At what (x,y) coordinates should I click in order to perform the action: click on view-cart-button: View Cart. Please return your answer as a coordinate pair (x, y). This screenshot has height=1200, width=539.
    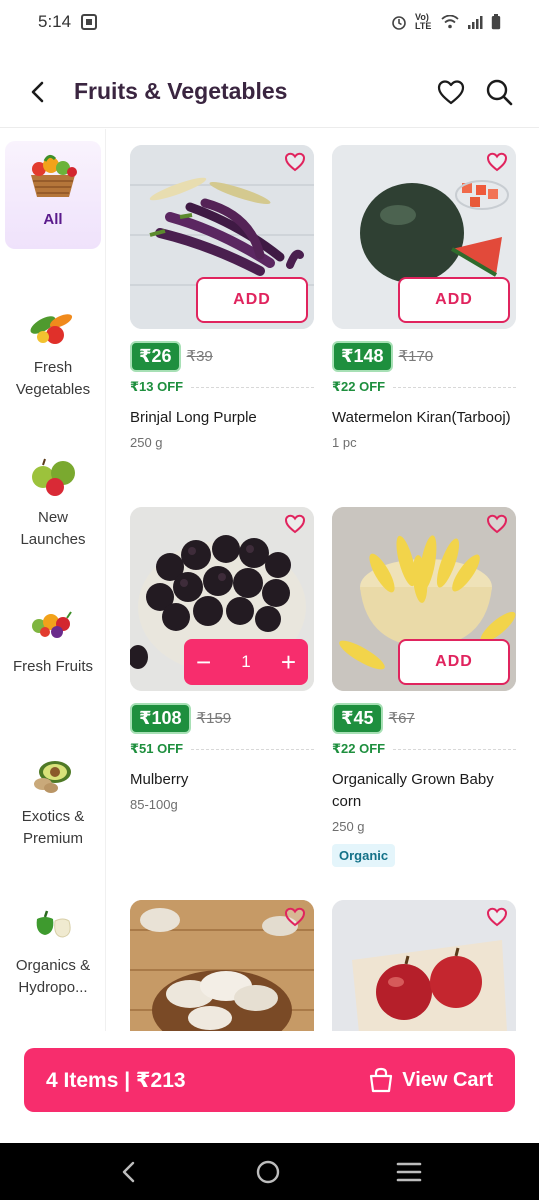
    Looking at the image, I should click on (430, 1080).